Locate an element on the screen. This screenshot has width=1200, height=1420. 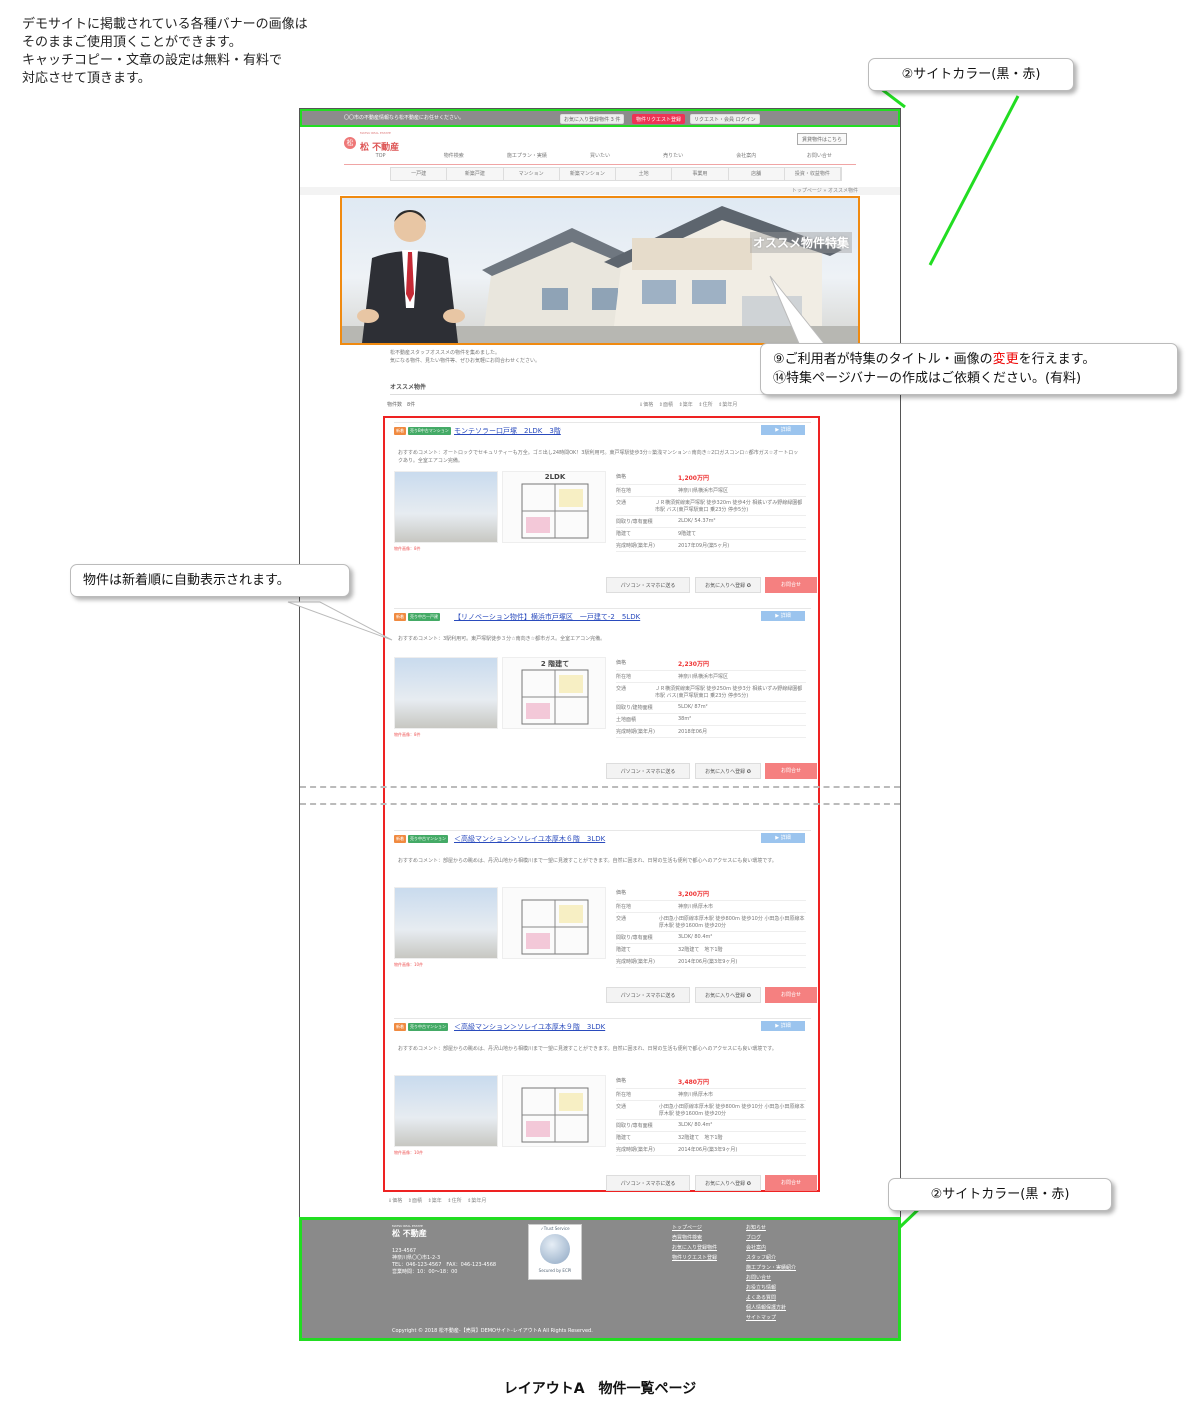
rental-properties-button: 賃貸物件はこちら is located at coordinates (822, 139).